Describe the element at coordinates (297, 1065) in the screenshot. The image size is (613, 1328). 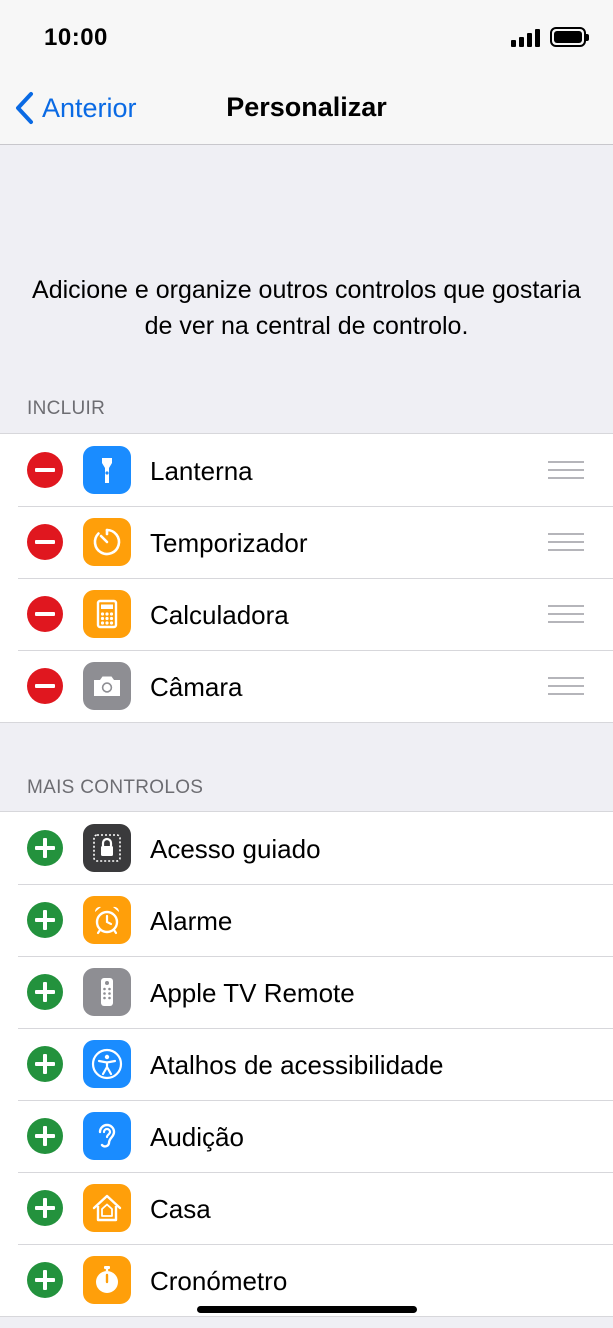
I see `list-item-label: Atalhos de acessibilidade` at that location.